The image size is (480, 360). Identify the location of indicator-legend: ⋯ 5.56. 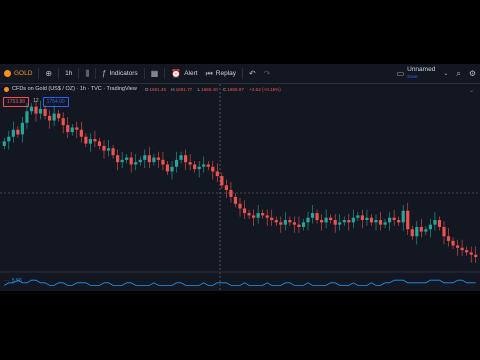
(13, 281).